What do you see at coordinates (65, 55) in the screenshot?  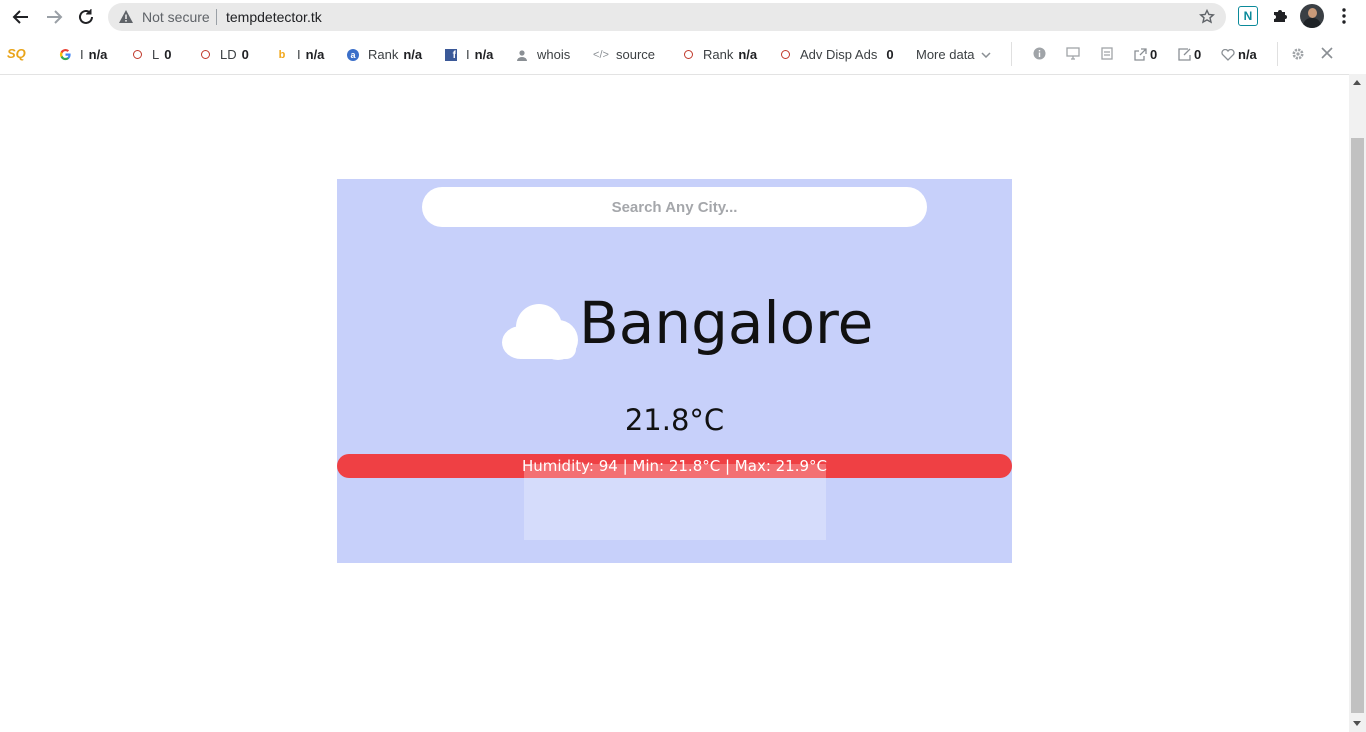 I see `google-icon` at bounding box center [65, 55].